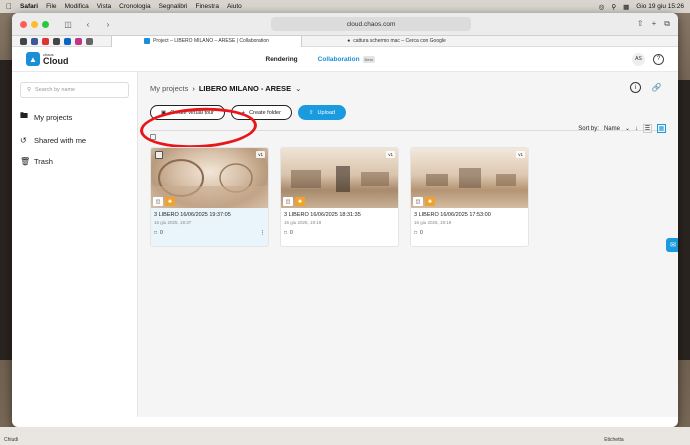 This screenshot has width=690, height=445. I want to click on share-icon: ↺, so click(23, 140).